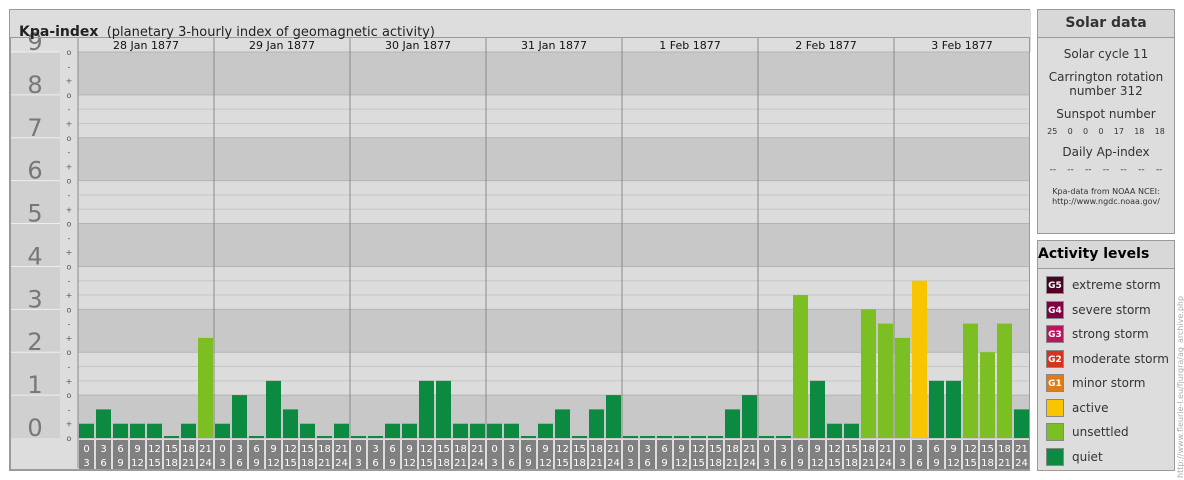  I want to click on activity-swatch: G2, so click(1055, 358).